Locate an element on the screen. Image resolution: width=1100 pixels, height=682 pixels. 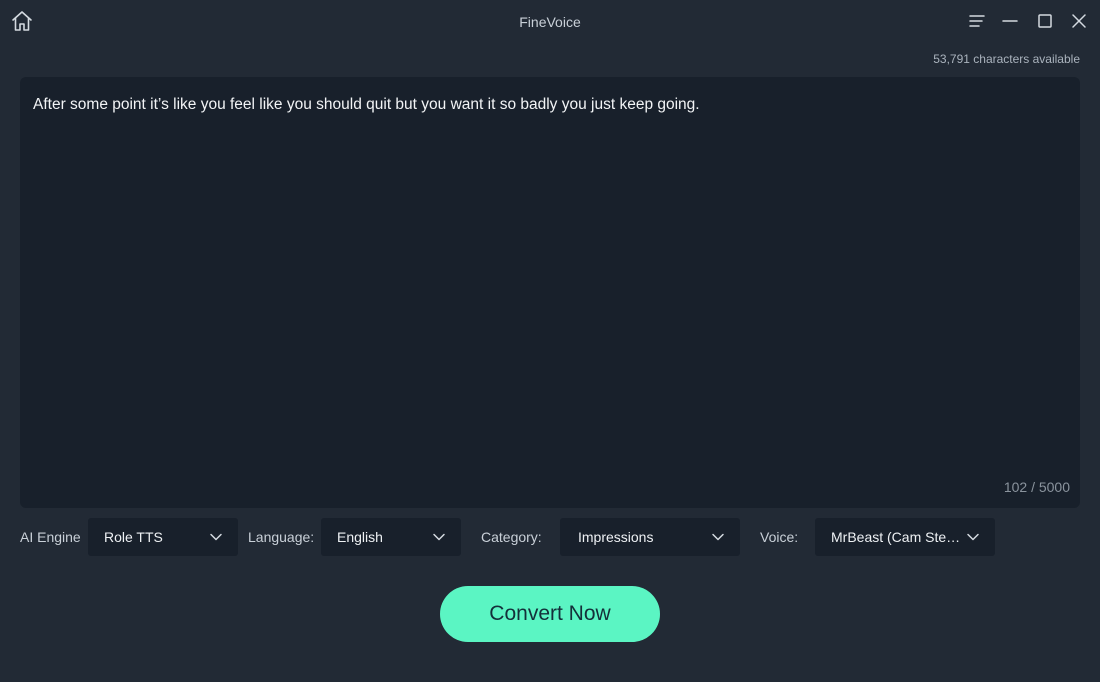
category-label: Category: is located at coordinates (511, 537).